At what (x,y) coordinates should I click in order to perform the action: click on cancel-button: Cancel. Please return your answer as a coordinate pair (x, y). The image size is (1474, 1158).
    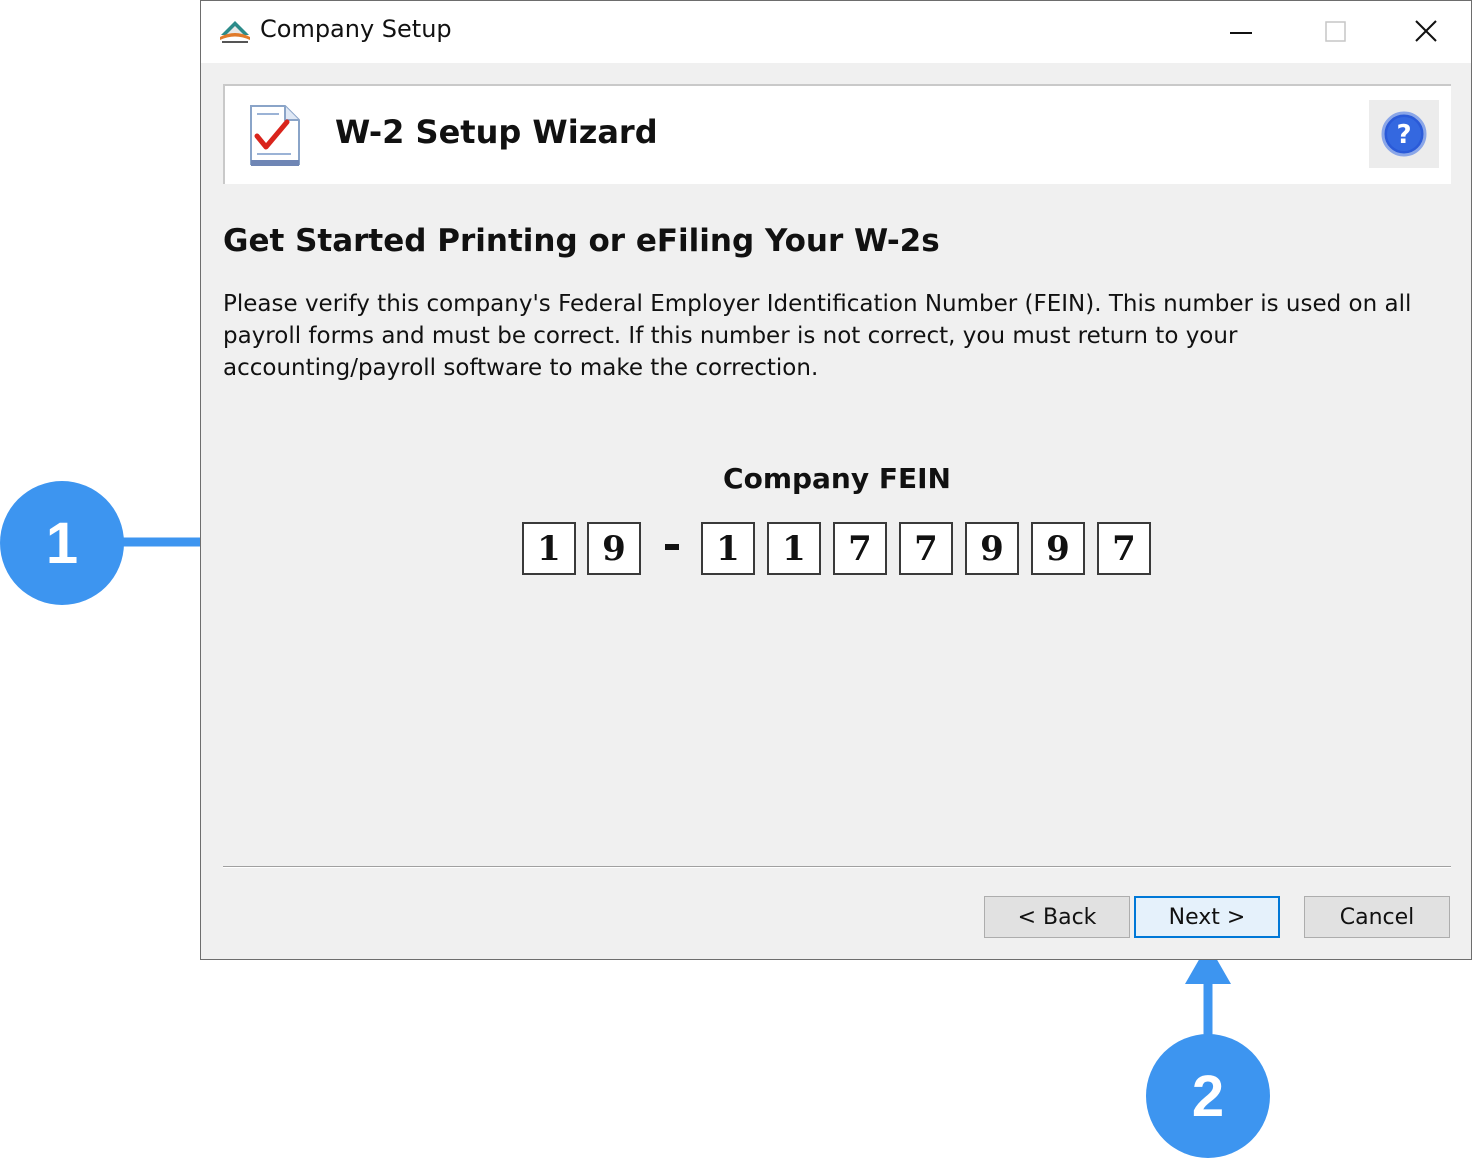
    Looking at the image, I should click on (1377, 917).